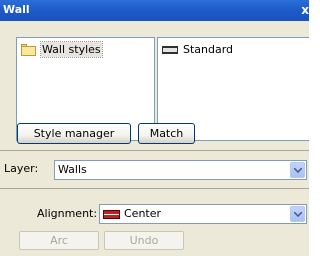 The width and height of the screenshot is (320, 256). I want to click on layer-panel: Layer: Walls, so click(154, 169).